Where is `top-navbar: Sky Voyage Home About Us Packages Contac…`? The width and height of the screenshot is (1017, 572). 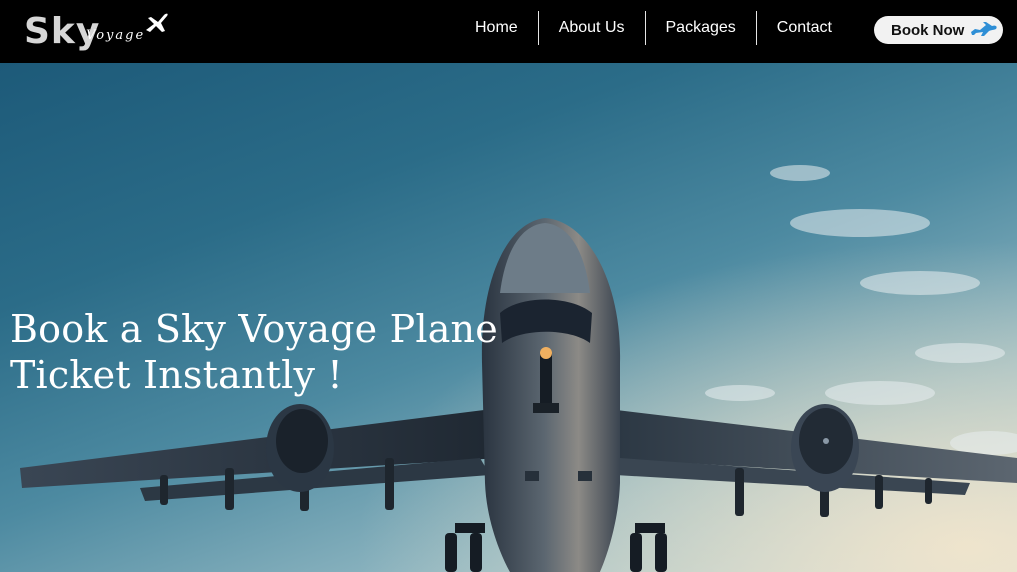 top-navbar: Sky Voyage Home About Us Packages Contac… is located at coordinates (508, 31).